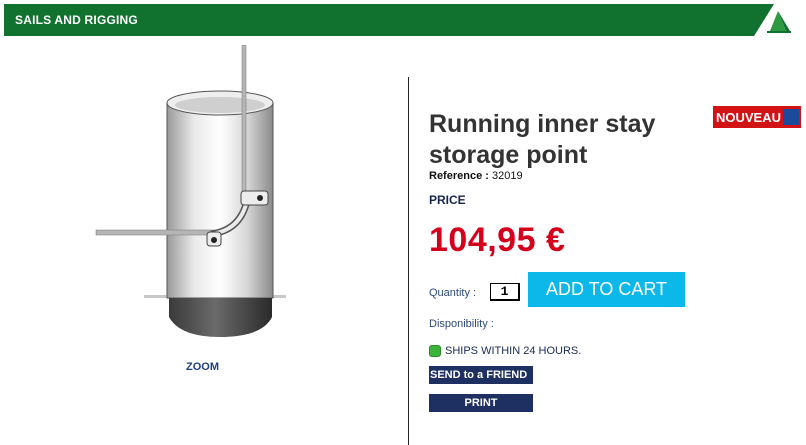 The image size is (806, 445). Describe the element at coordinates (402, 20) in the screenshot. I see `section-header: SAILS AND RIGGING` at that location.